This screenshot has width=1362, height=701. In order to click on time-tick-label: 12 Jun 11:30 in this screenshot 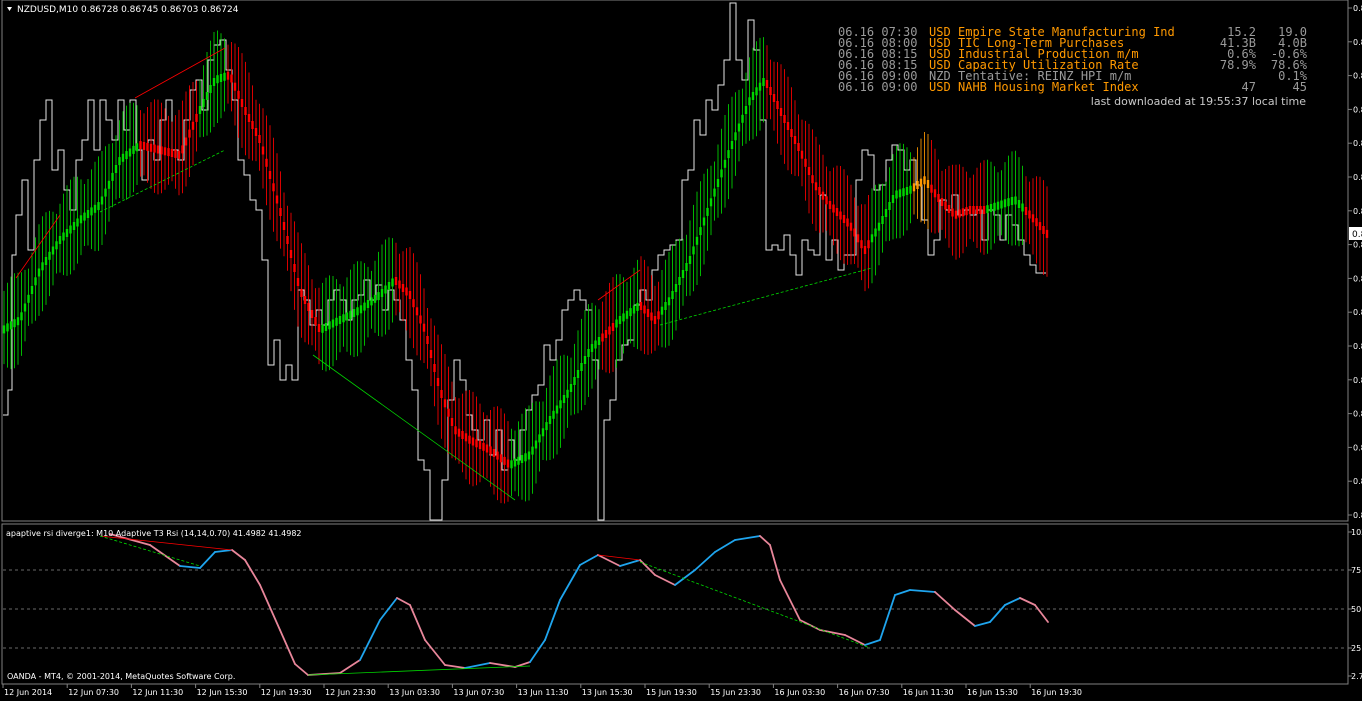, I will do `click(157, 692)`.